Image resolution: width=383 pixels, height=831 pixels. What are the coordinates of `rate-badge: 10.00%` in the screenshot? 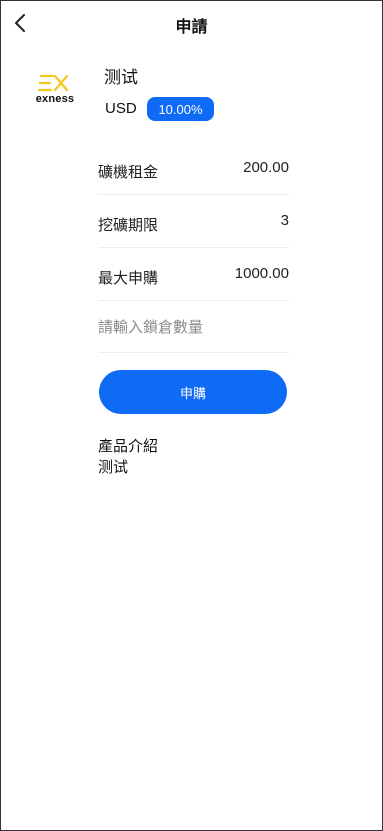 It's located at (180, 109).